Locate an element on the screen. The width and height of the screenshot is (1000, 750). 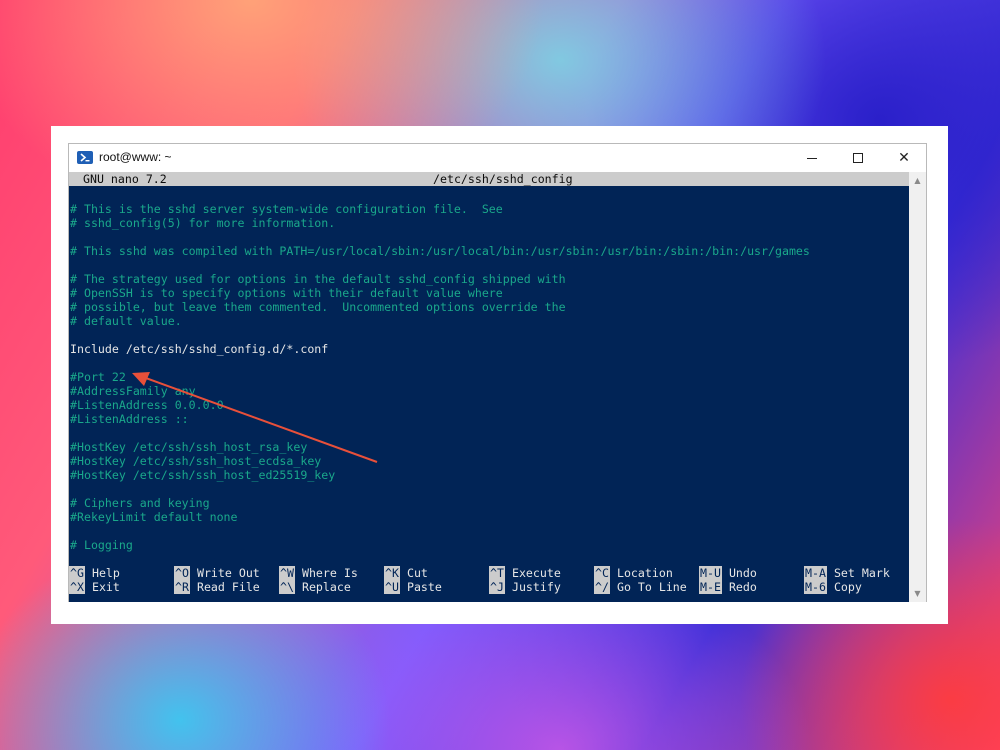
shortcut-where-is: ^W Where Is is located at coordinates (318, 573).